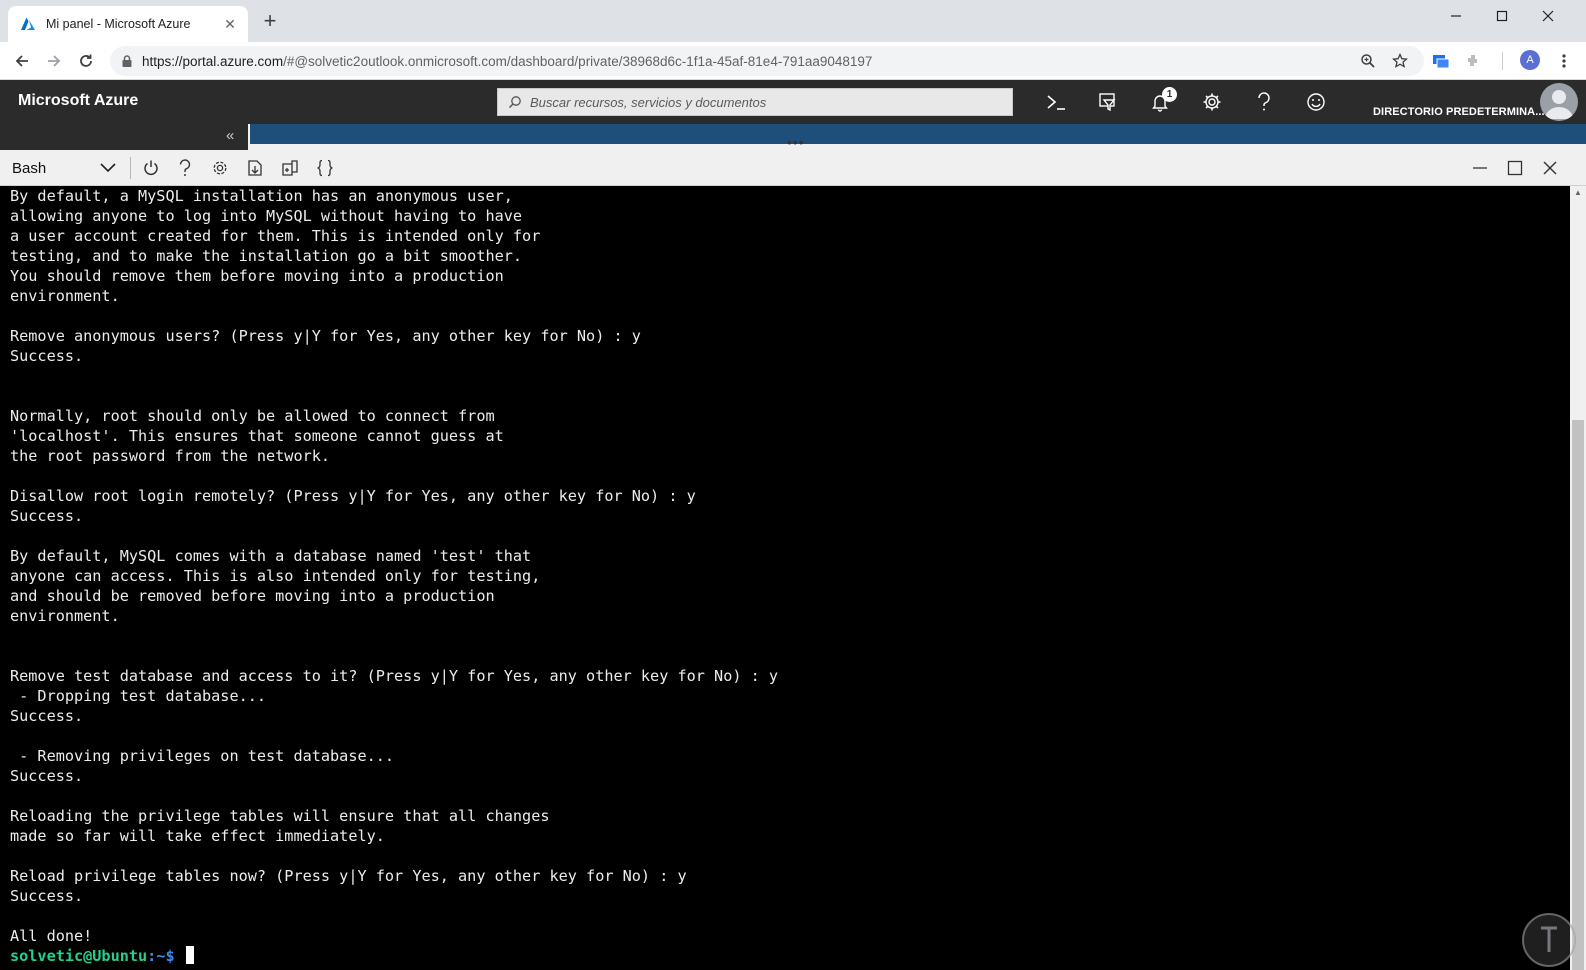 Image resolution: width=1586 pixels, height=970 pixels. I want to click on zoom-icon, so click(1368, 61).